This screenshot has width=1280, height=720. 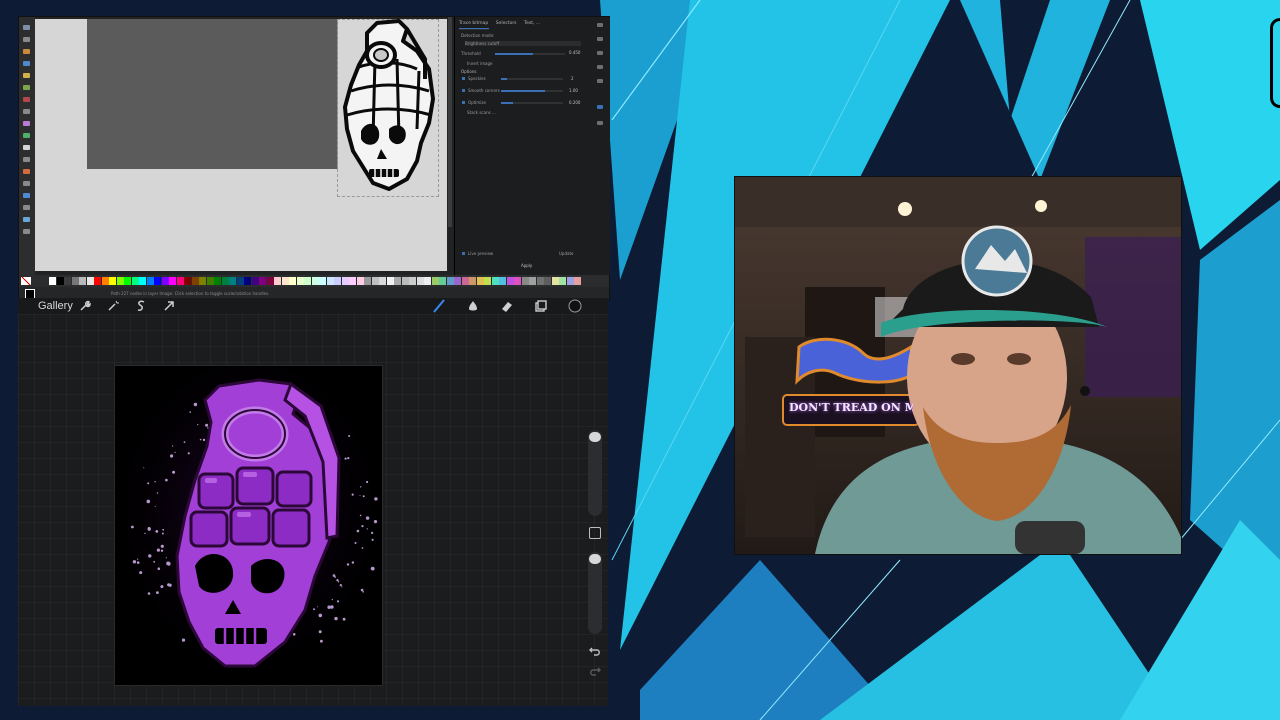 What do you see at coordinates (26, 183) in the screenshot?
I see `tweak-tool-icon` at bounding box center [26, 183].